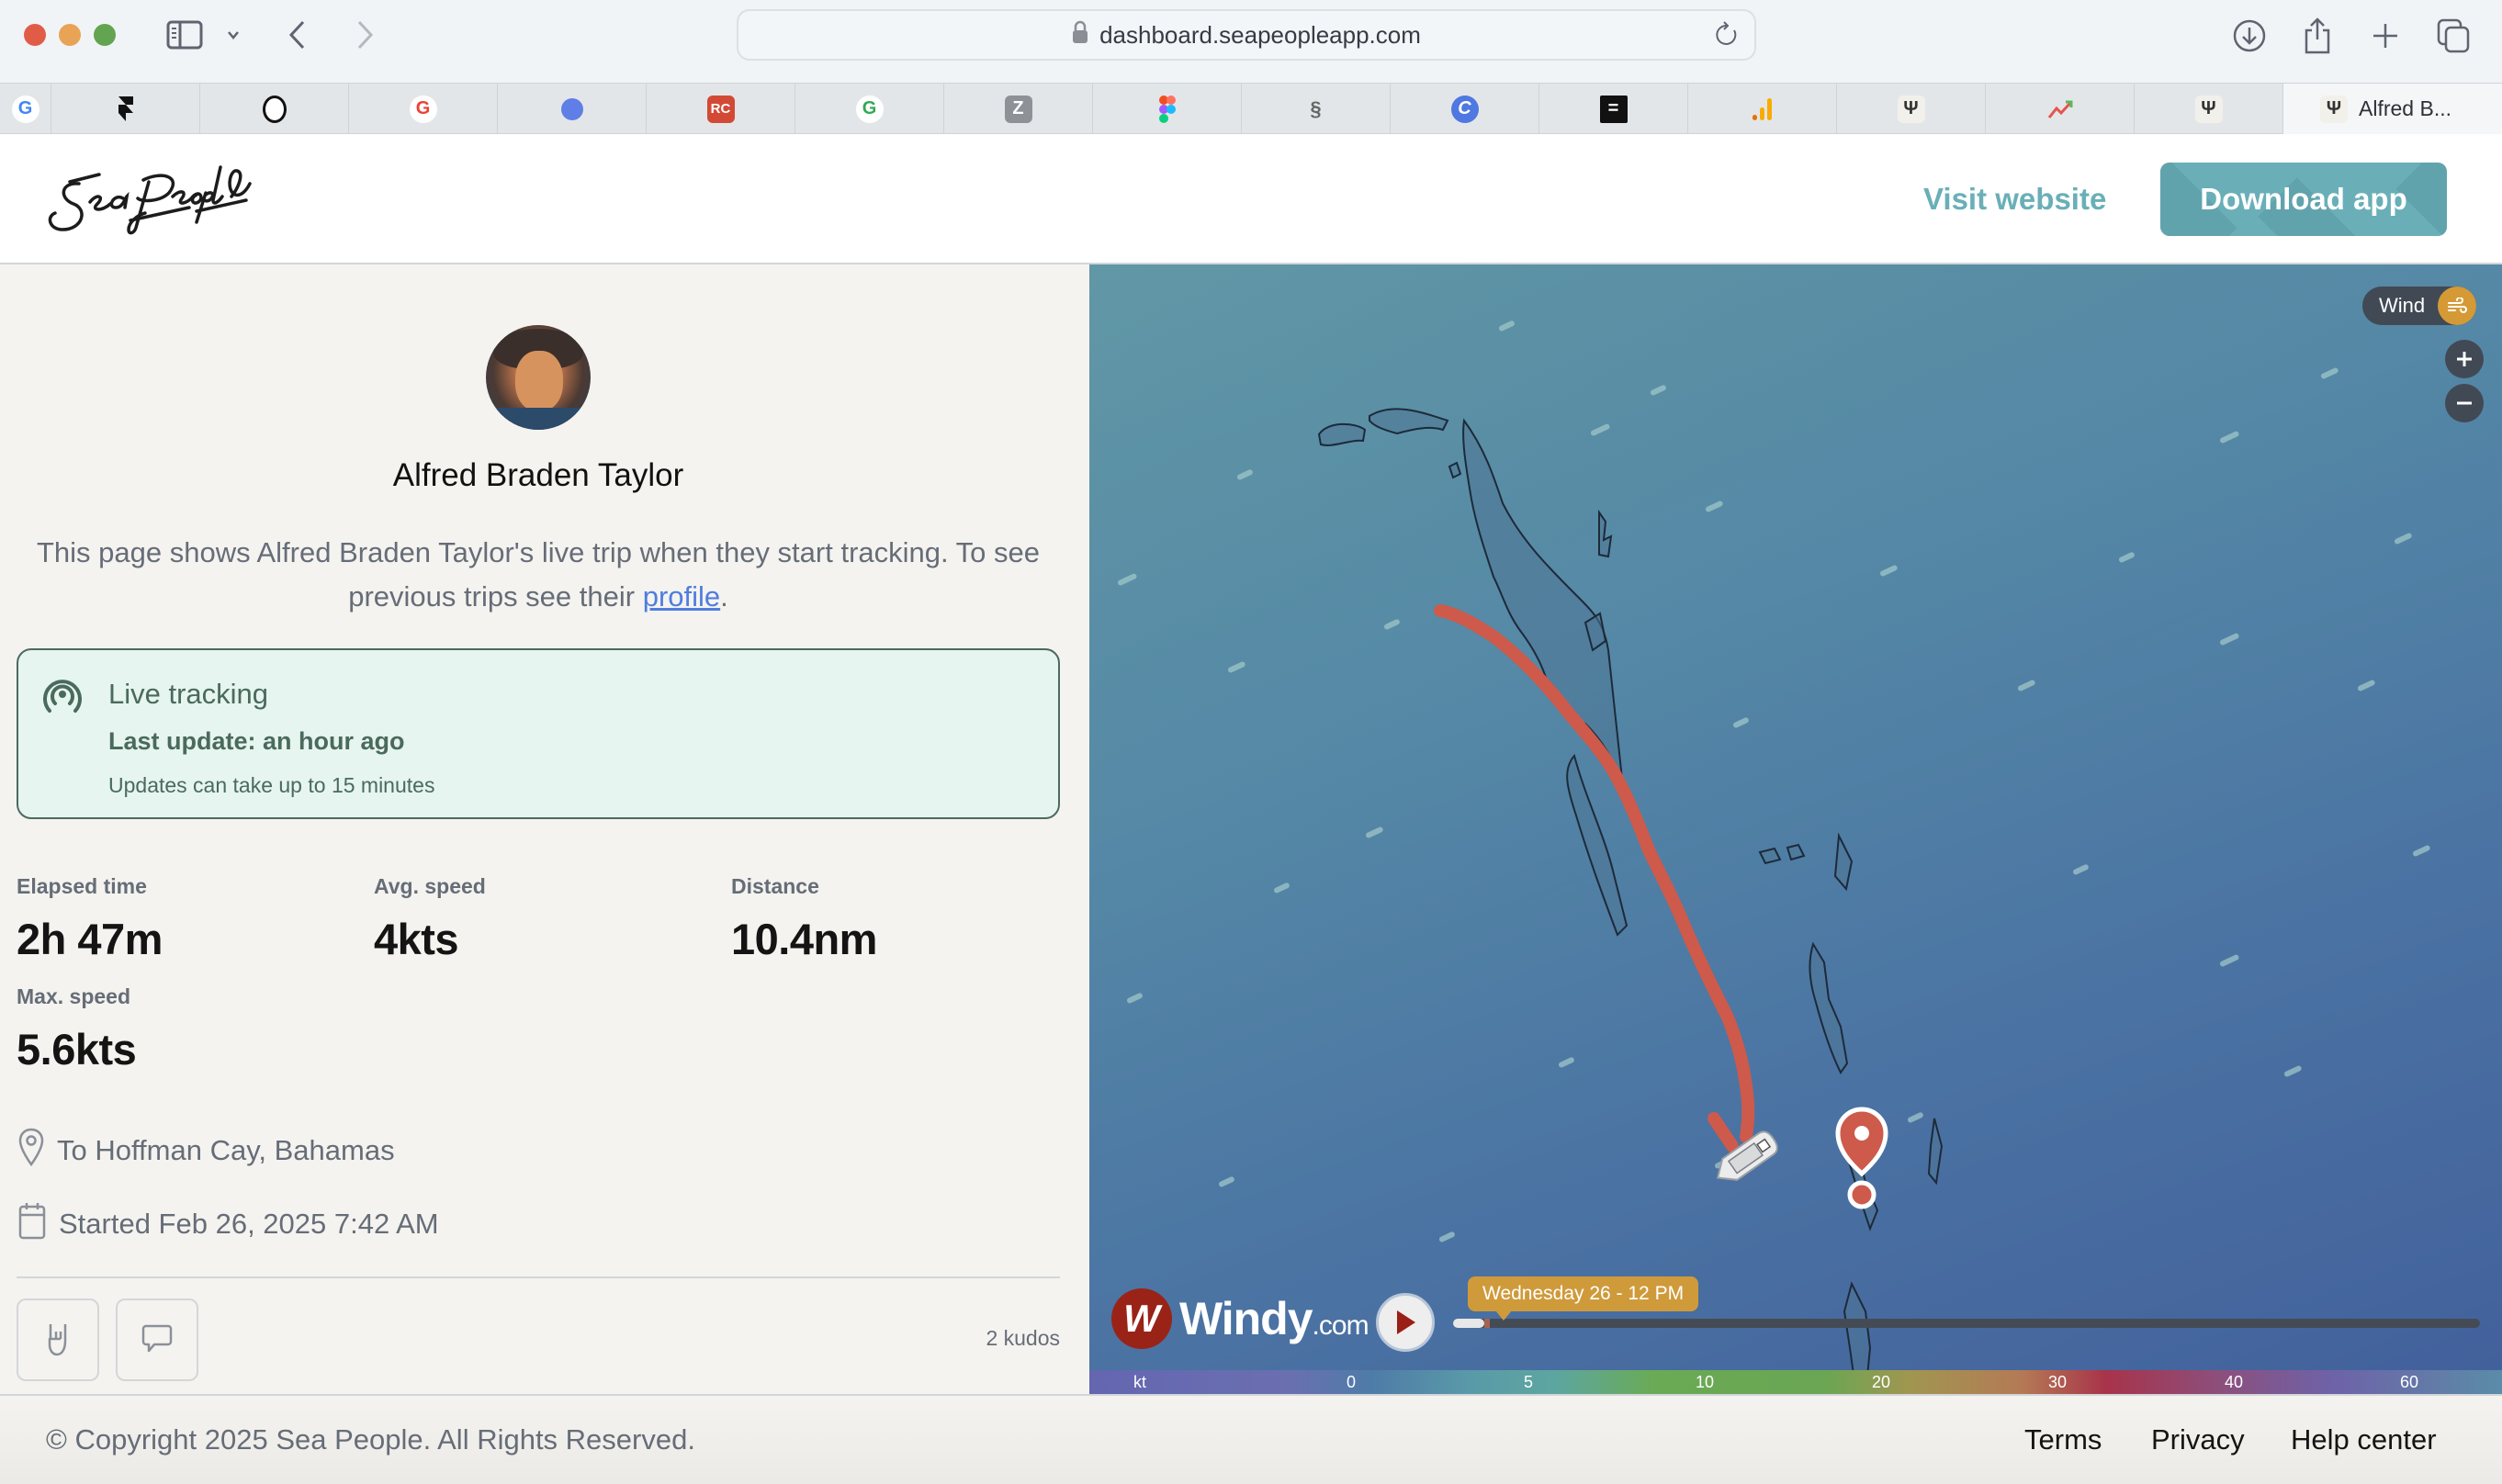 The height and width of the screenshot is (1484, 2502). What do you see at coordinates (2249, 36) in the screenshot?
I see `downloads-icon` at bounding box center [2249, 36].